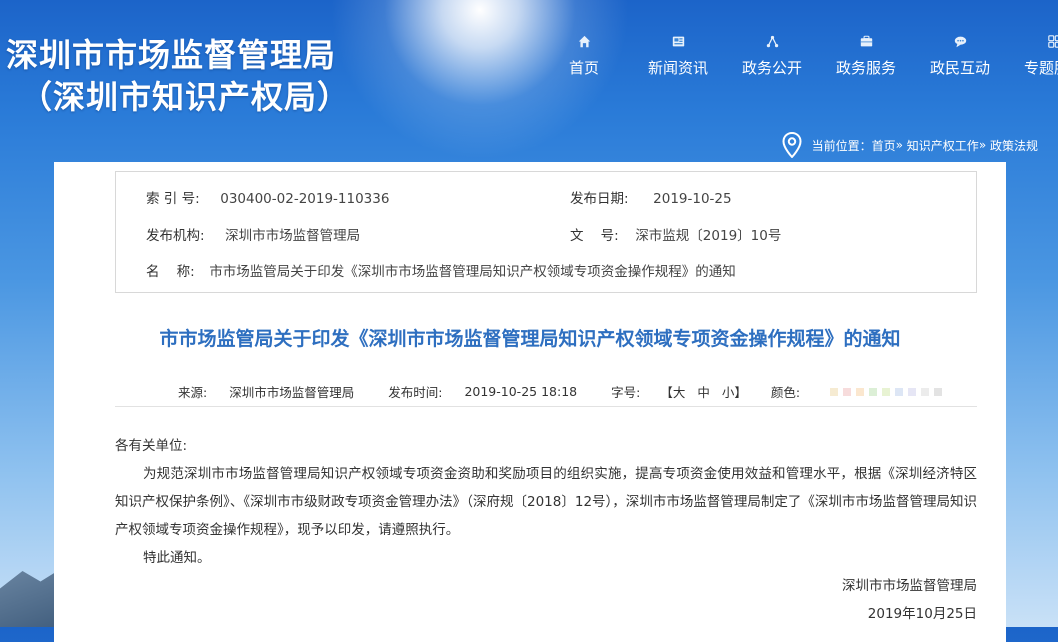 This screenshot has width=1058, height=642. What do you see at coordinates (305, 199) in the screenshot?
I see `meta-index-value: 030400-02-2019-110336` at bounding box center [305, 199].